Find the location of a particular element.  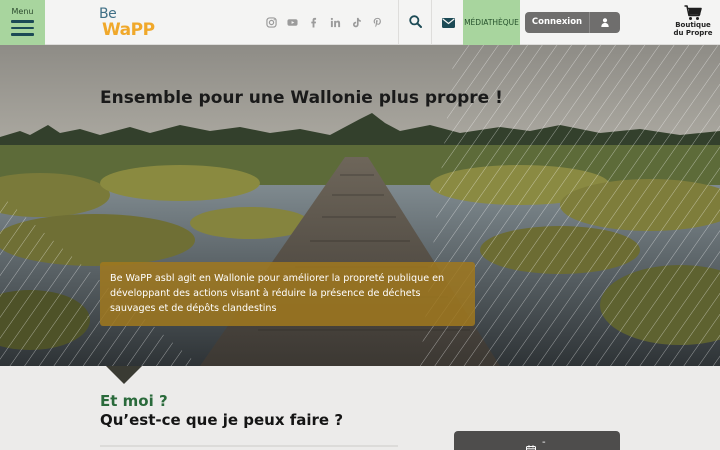

mediatheque-button: MÉDIATHÈQUE is located at coordinates (491, 22).